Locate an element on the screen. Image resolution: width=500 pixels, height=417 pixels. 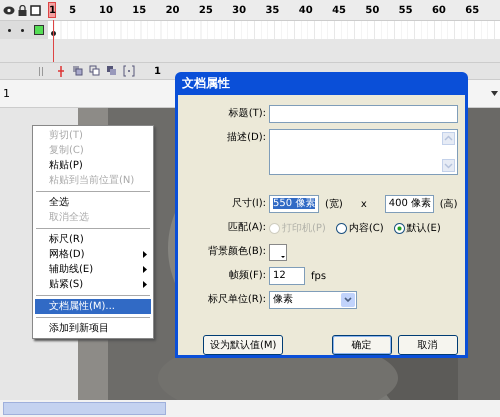
frame-number: 55 is located at coordinates (406, 10).